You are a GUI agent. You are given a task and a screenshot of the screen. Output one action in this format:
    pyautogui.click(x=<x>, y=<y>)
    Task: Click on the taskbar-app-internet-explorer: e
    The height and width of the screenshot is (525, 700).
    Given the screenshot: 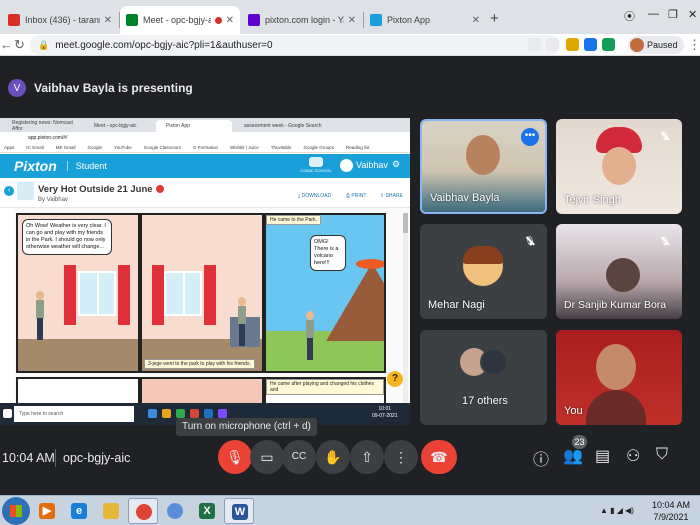 What is the action you would take?
    pyautogui.click(x=79, y=511)
    